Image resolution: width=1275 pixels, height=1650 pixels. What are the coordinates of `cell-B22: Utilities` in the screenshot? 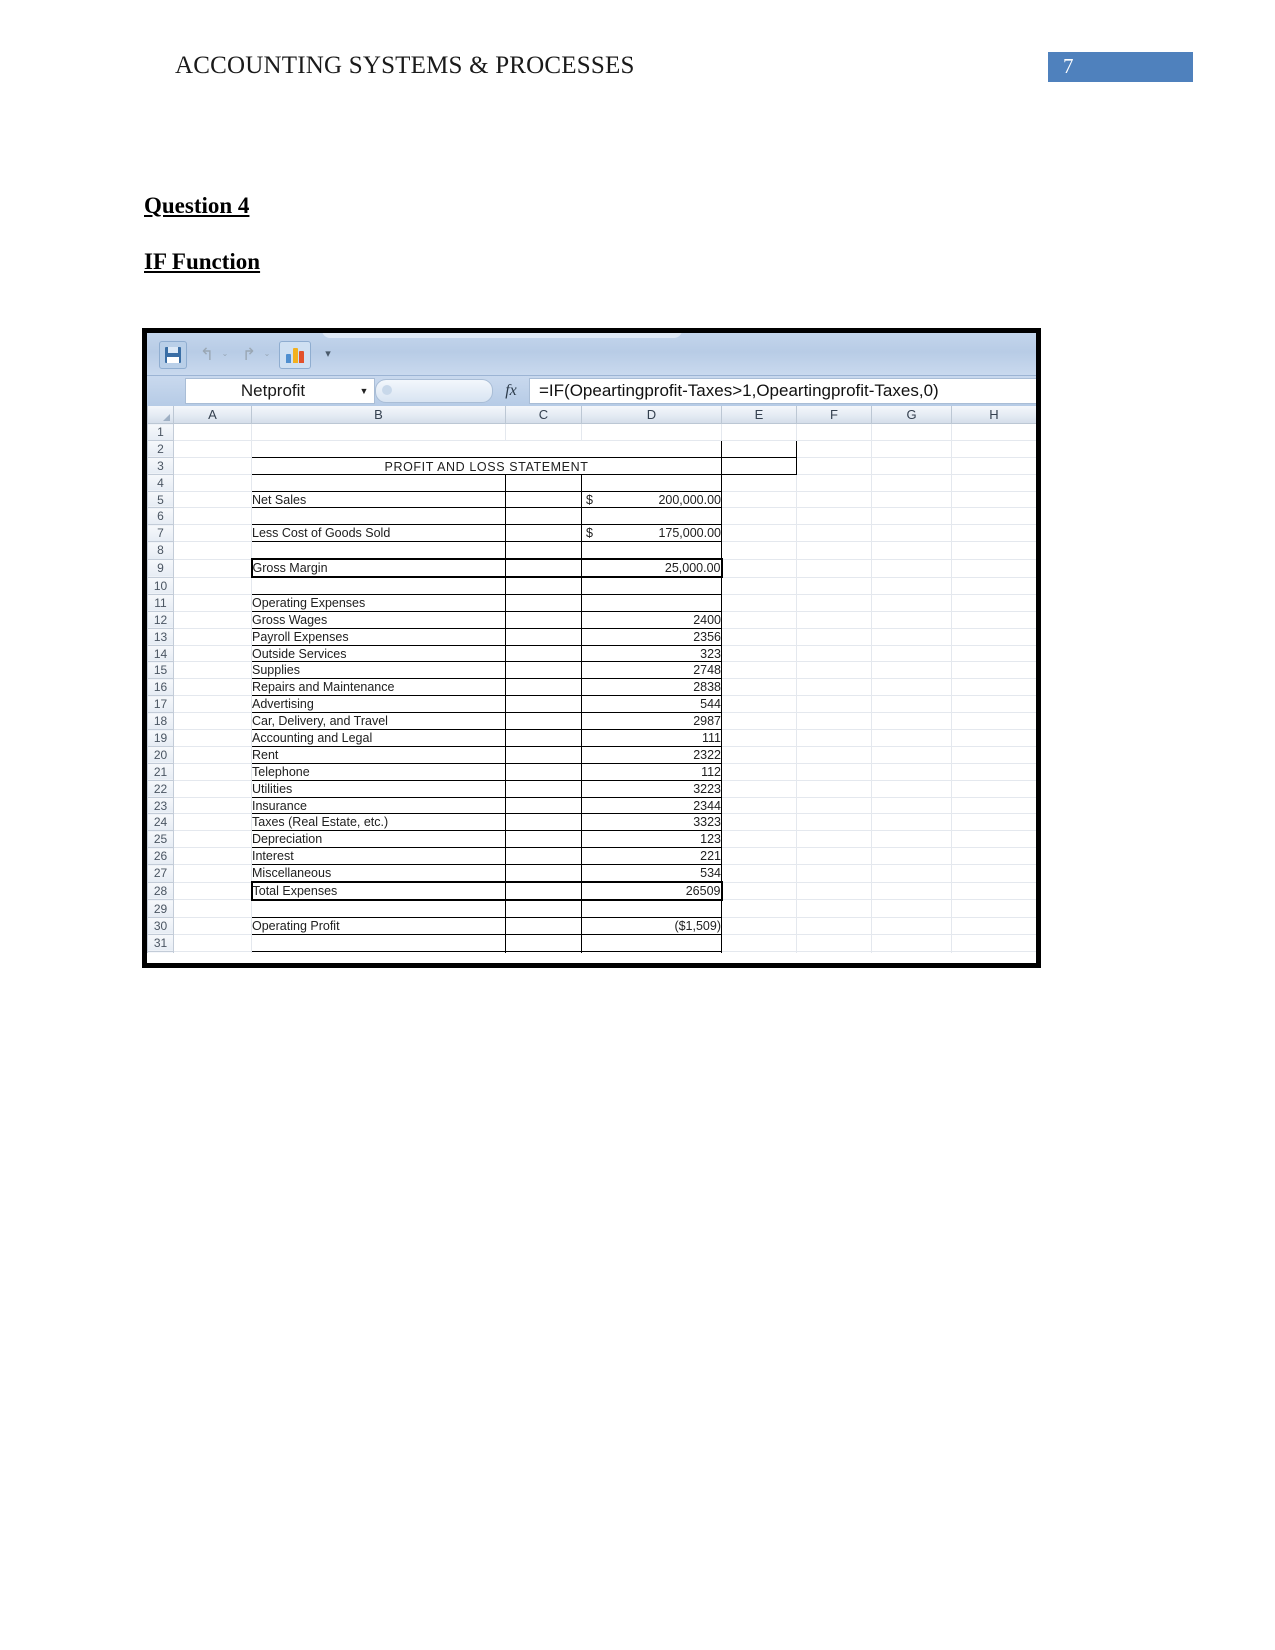 It's located at (378, 788).